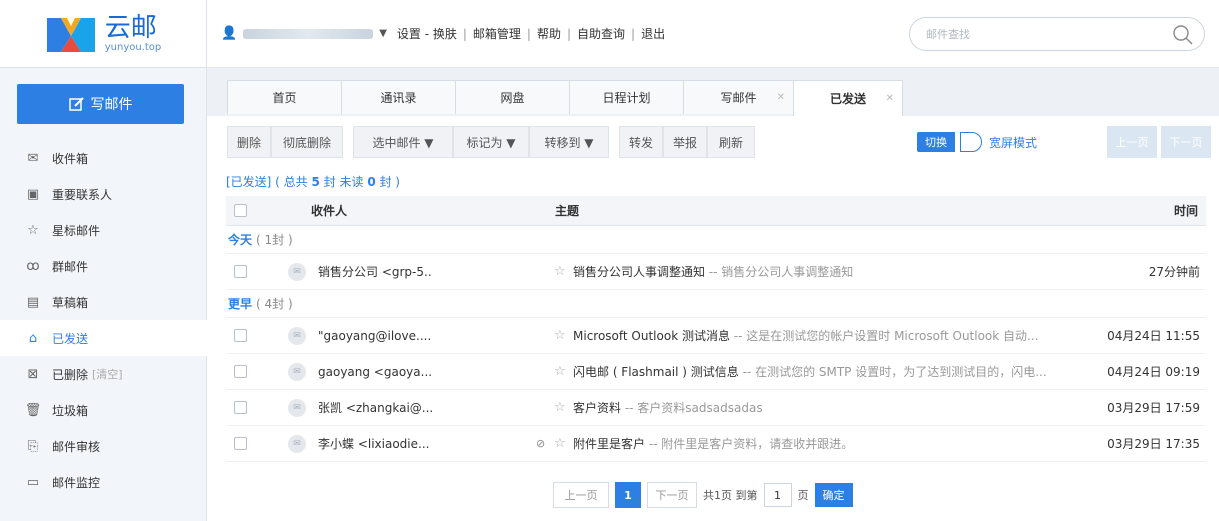 The height and width of the screenshot is (521, 1219). What do you see at coordinates (497, 33) in the screenshot?
I see `mailbox-management-link: 邮箱管理` at bounding box center [497, 33].